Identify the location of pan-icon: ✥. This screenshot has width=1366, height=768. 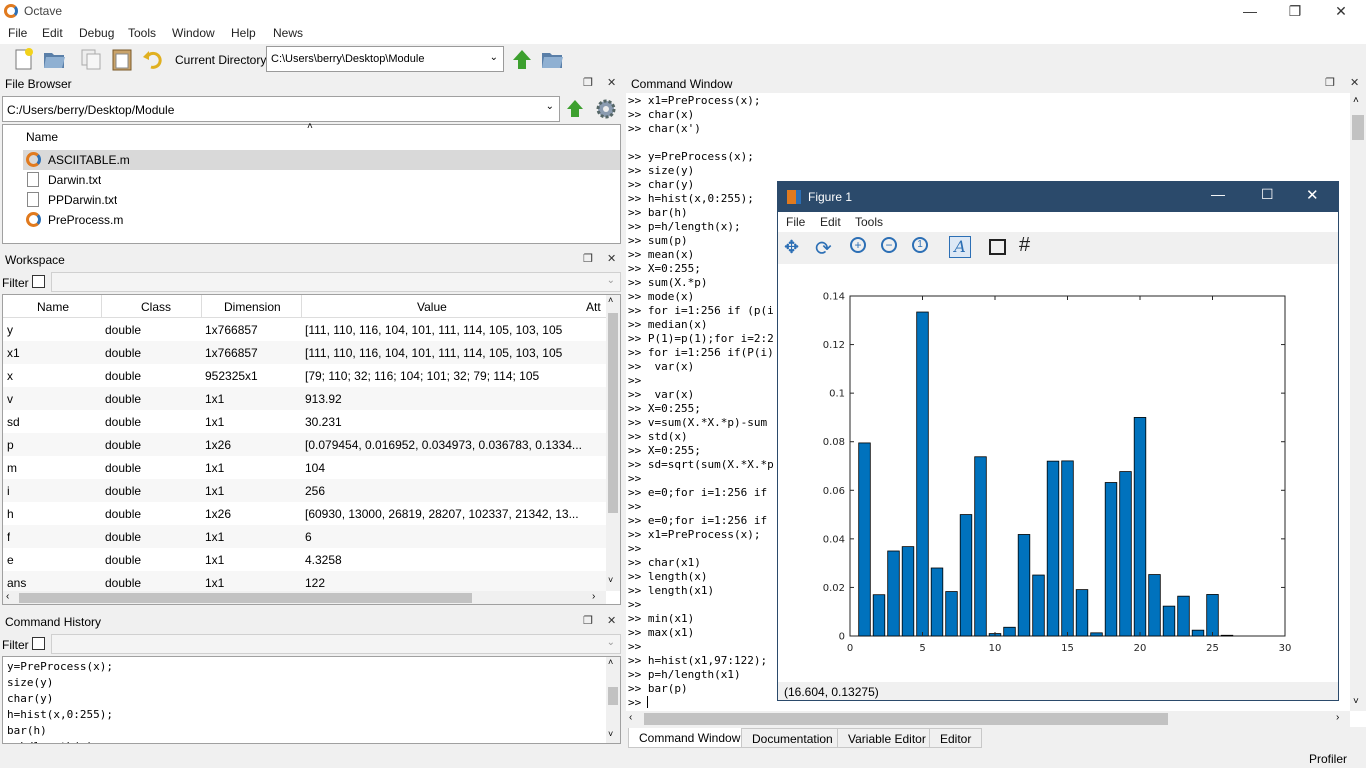
(791, 247).